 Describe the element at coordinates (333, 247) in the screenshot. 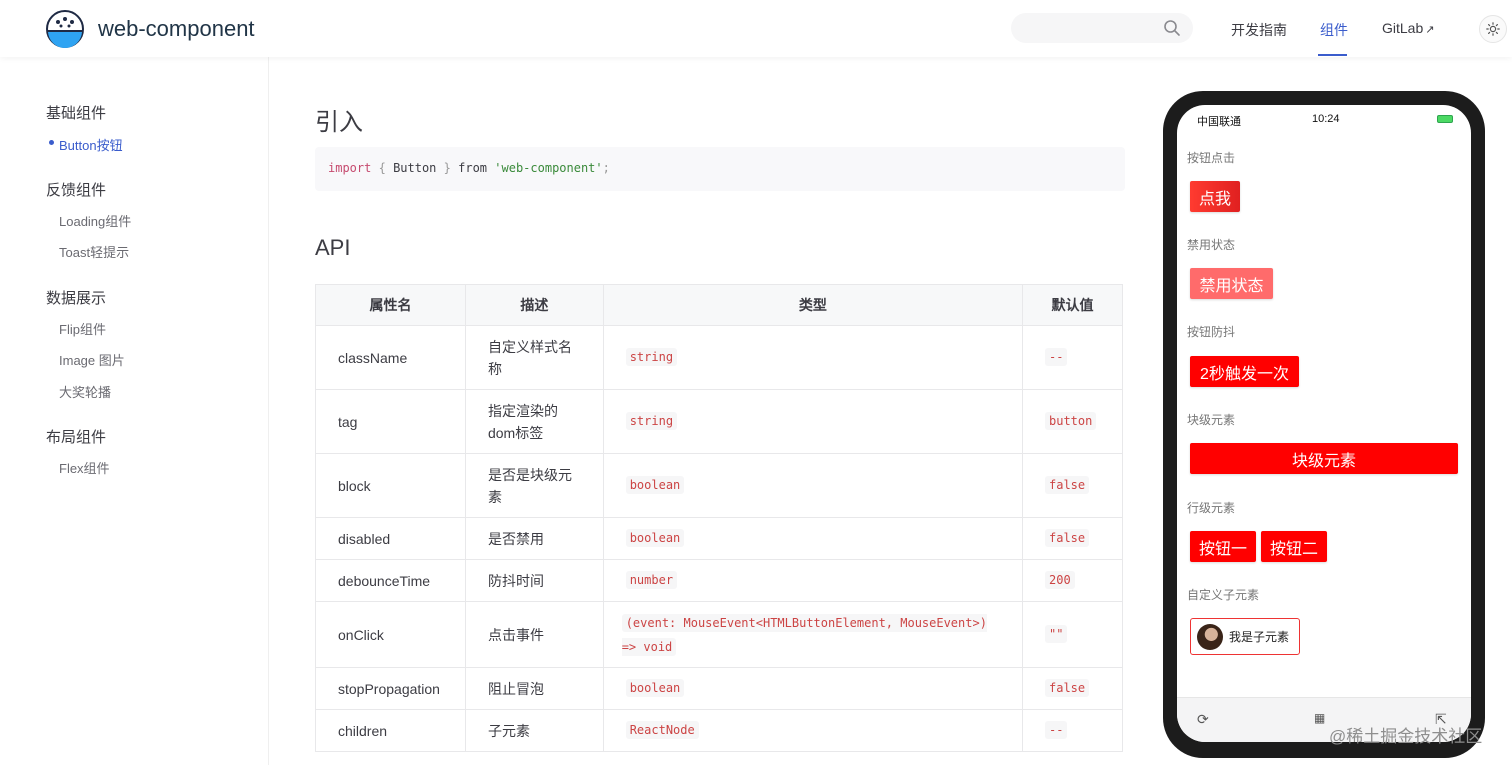

I see `api-heading: API` at that location.